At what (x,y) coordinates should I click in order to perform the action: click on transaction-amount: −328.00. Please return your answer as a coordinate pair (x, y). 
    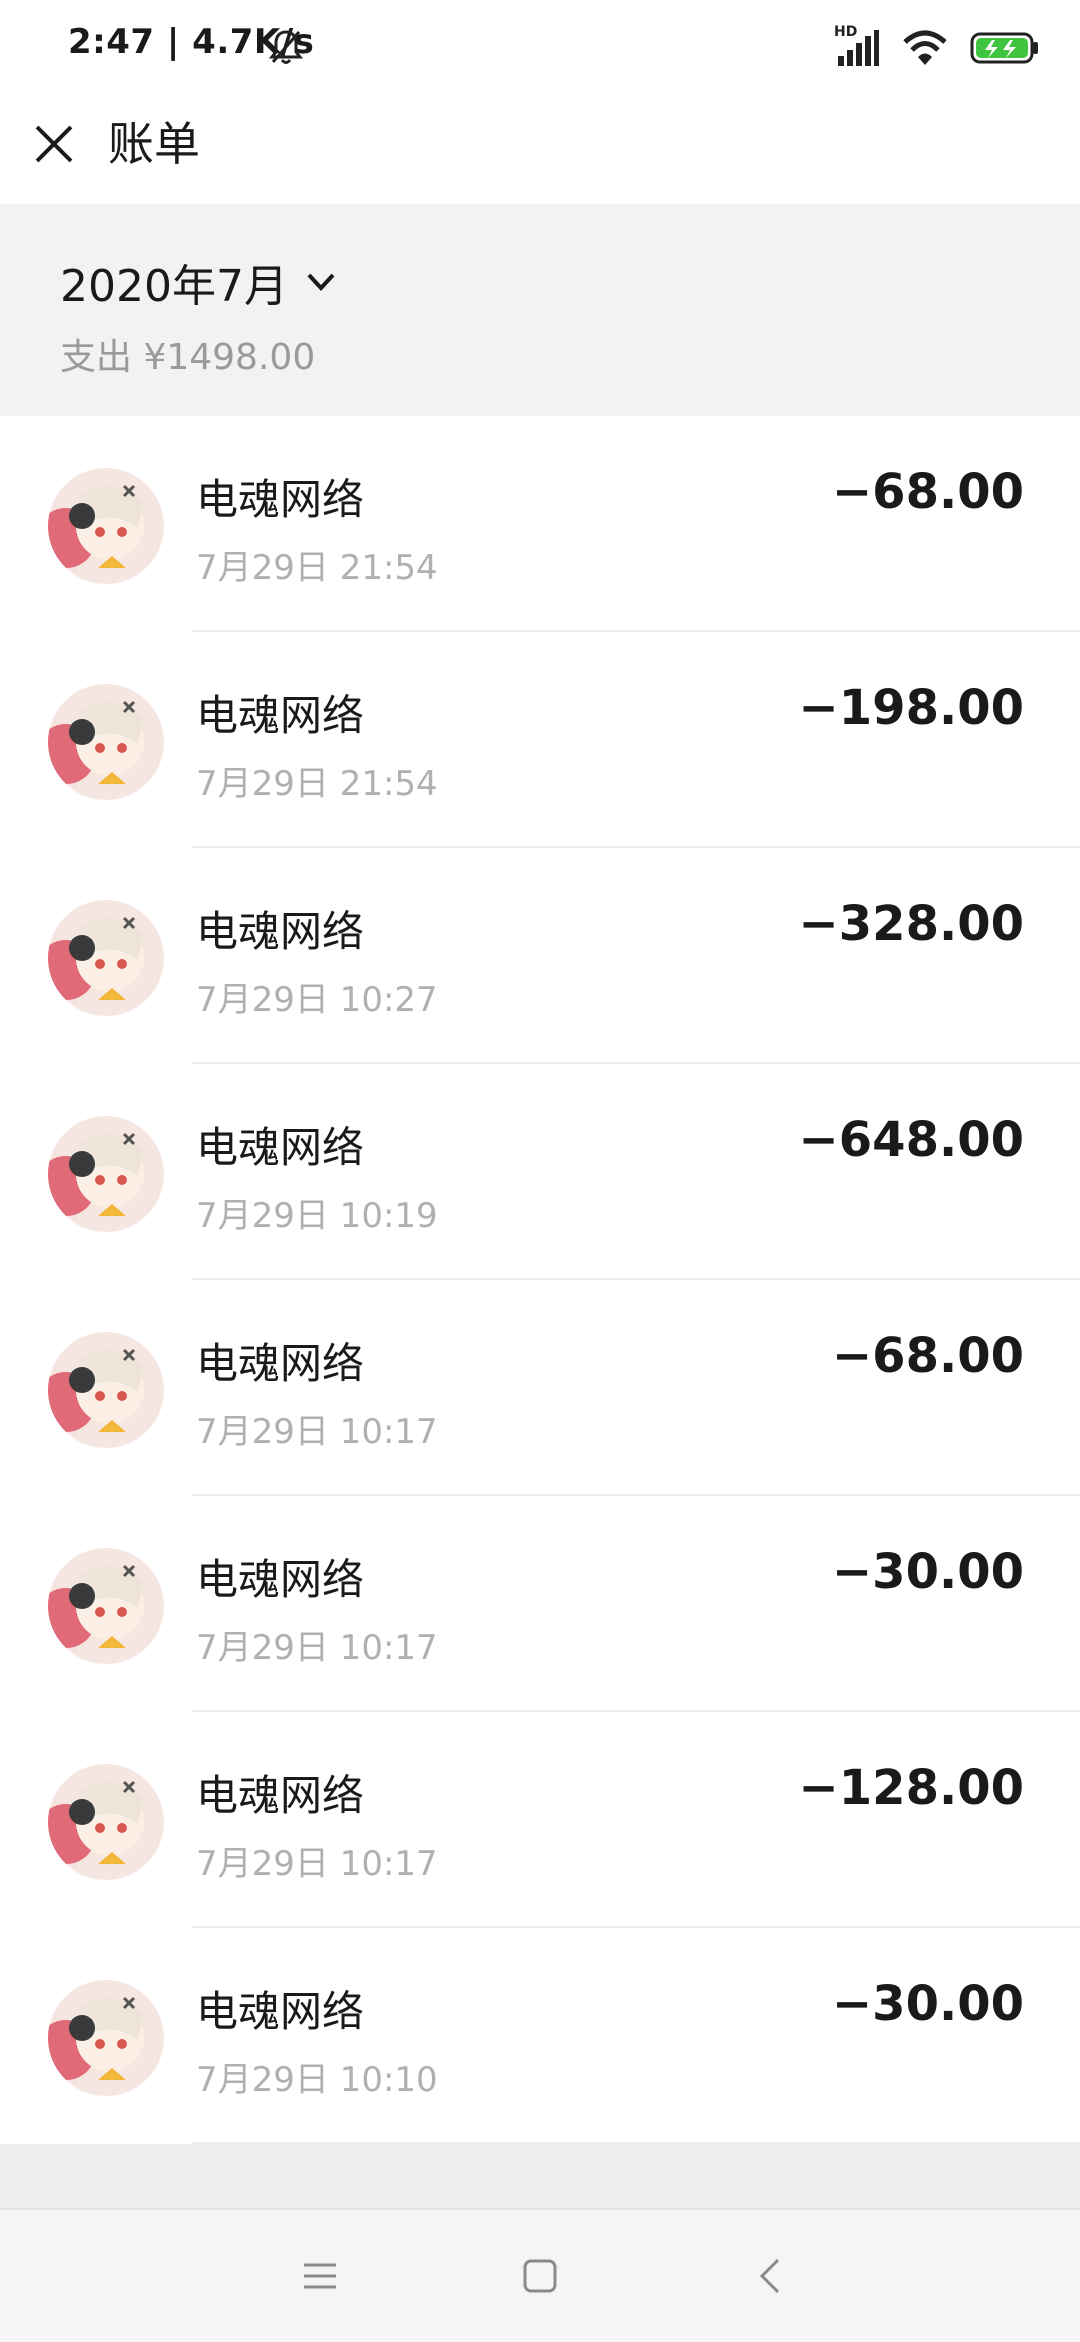
    Looking at the image, I should click on (911, 924).